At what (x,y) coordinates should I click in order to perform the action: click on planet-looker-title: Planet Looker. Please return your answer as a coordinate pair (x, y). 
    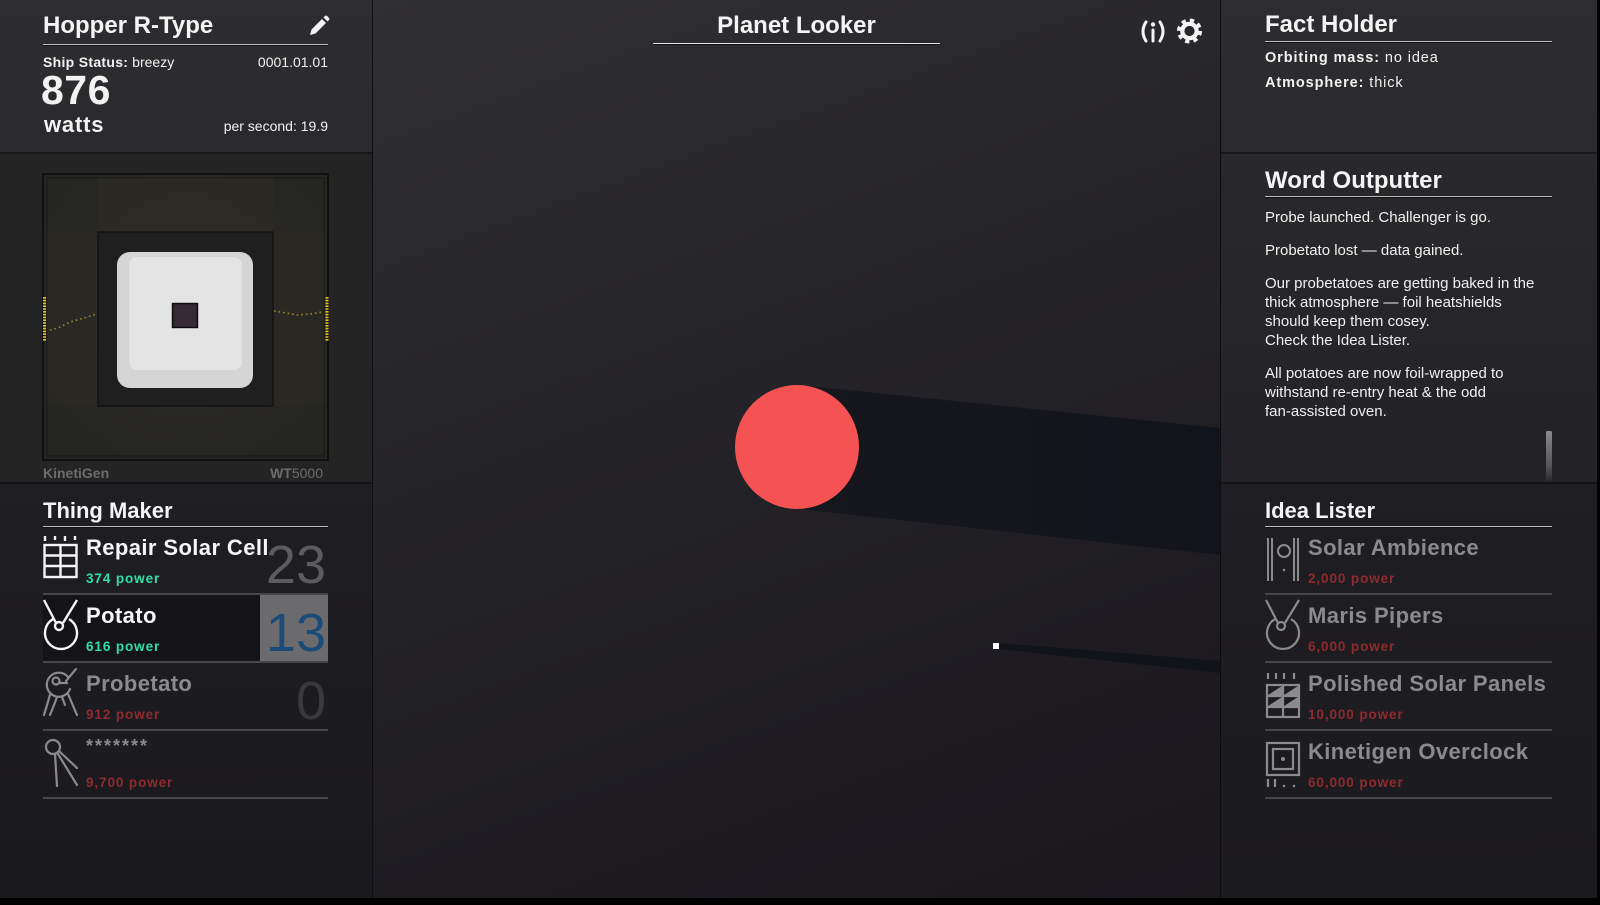
    Looking at the image, I should click on (796, 25).